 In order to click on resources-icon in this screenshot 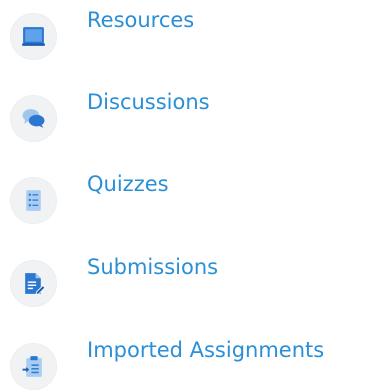, I will do `click(33, 36)`.